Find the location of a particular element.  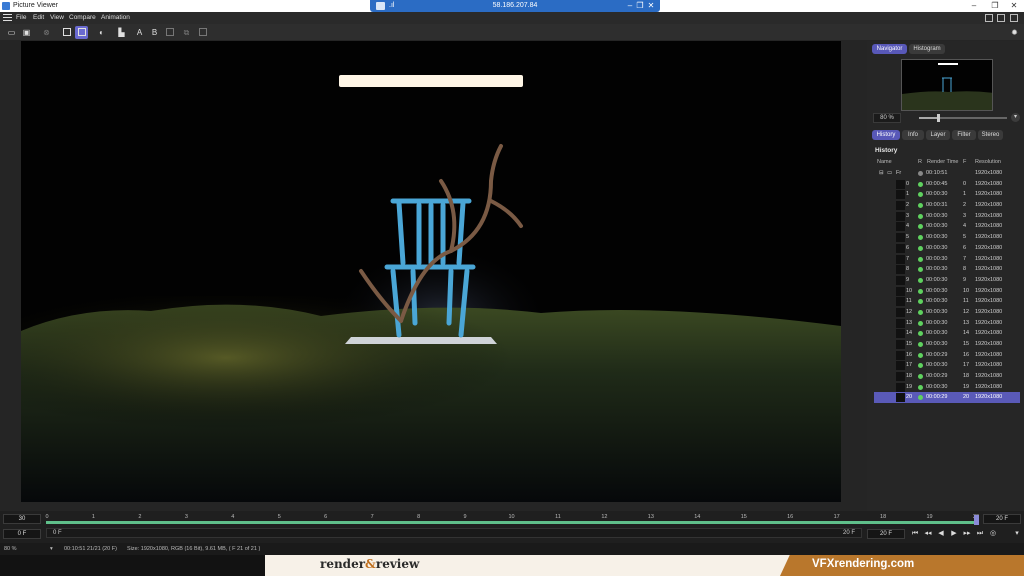

end-frame-field: 20 F is located at coordinates (1002, 519).